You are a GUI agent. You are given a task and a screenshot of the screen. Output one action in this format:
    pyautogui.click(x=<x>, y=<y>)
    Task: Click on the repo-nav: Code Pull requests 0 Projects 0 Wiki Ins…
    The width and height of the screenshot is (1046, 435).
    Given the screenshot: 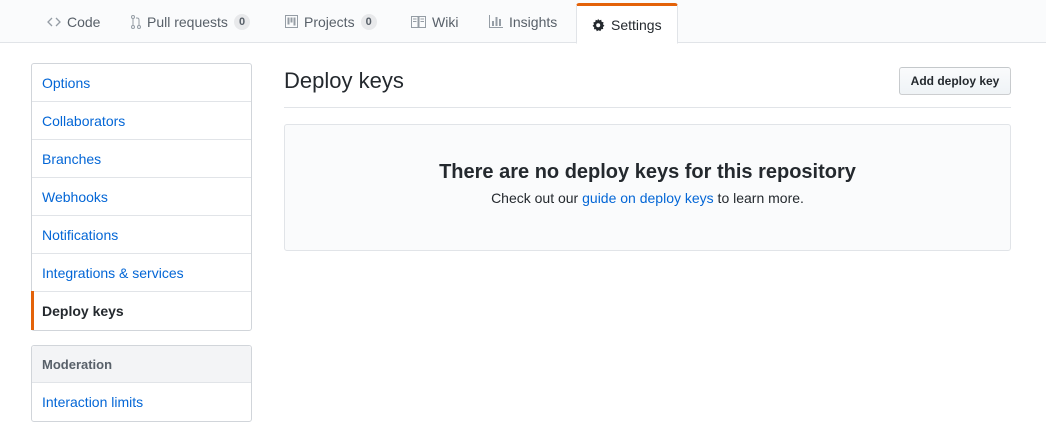 What is the action you would take?
    pyautogui.click(x=523, y=22)
    